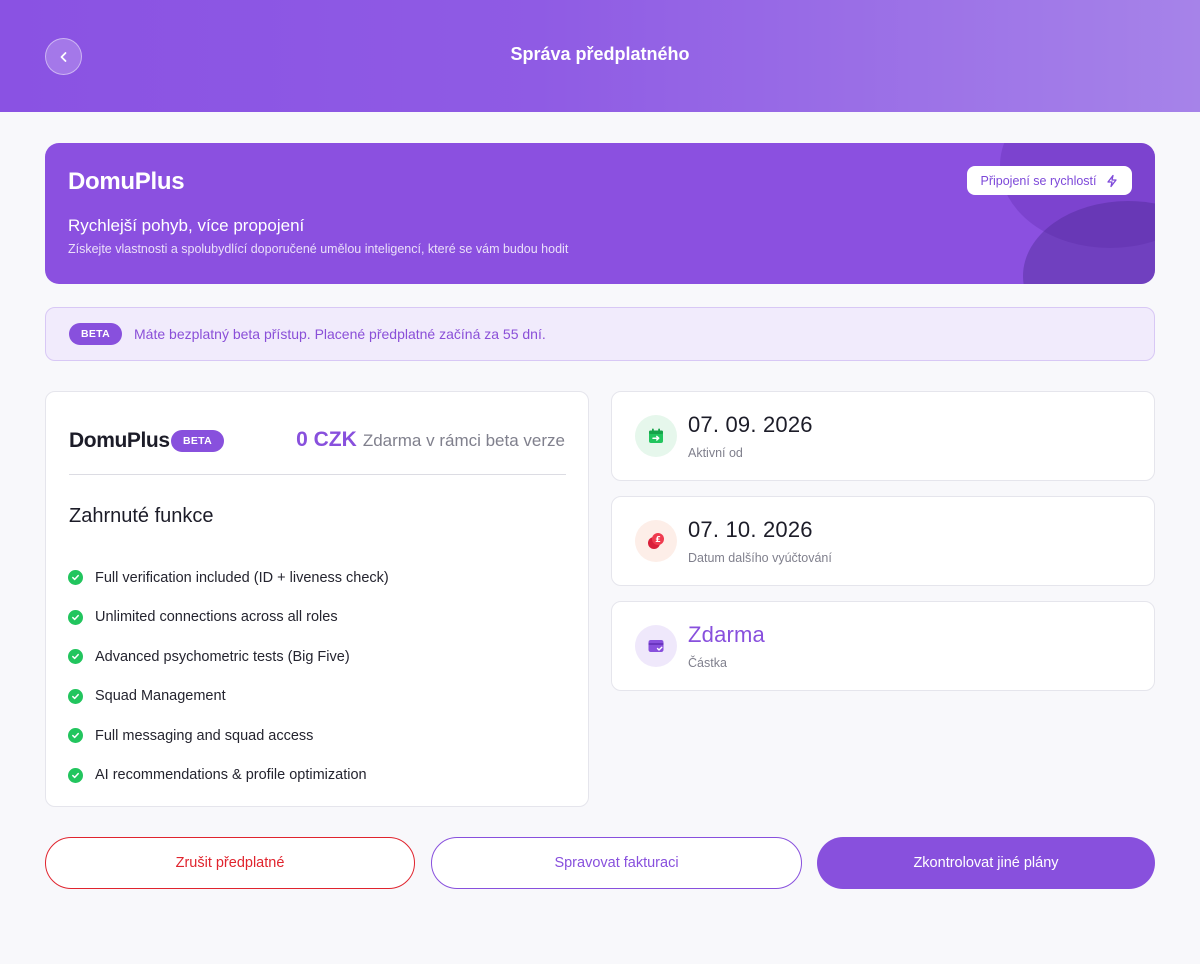 The height and width of the screenshot is (964, 1200). What do you see at coordinates (126, 181) in the screenshot?
I see `hero-title: DomuPlus` at bounding box center [126, 181].